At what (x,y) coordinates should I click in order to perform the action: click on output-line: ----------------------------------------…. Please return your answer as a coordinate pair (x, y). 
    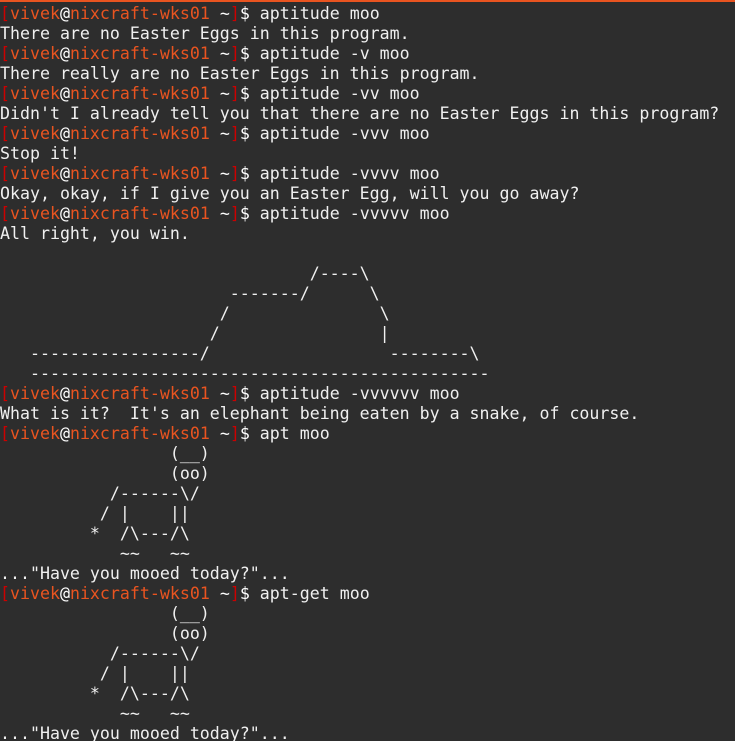
    Looking at the image, I should click on (245, 373).